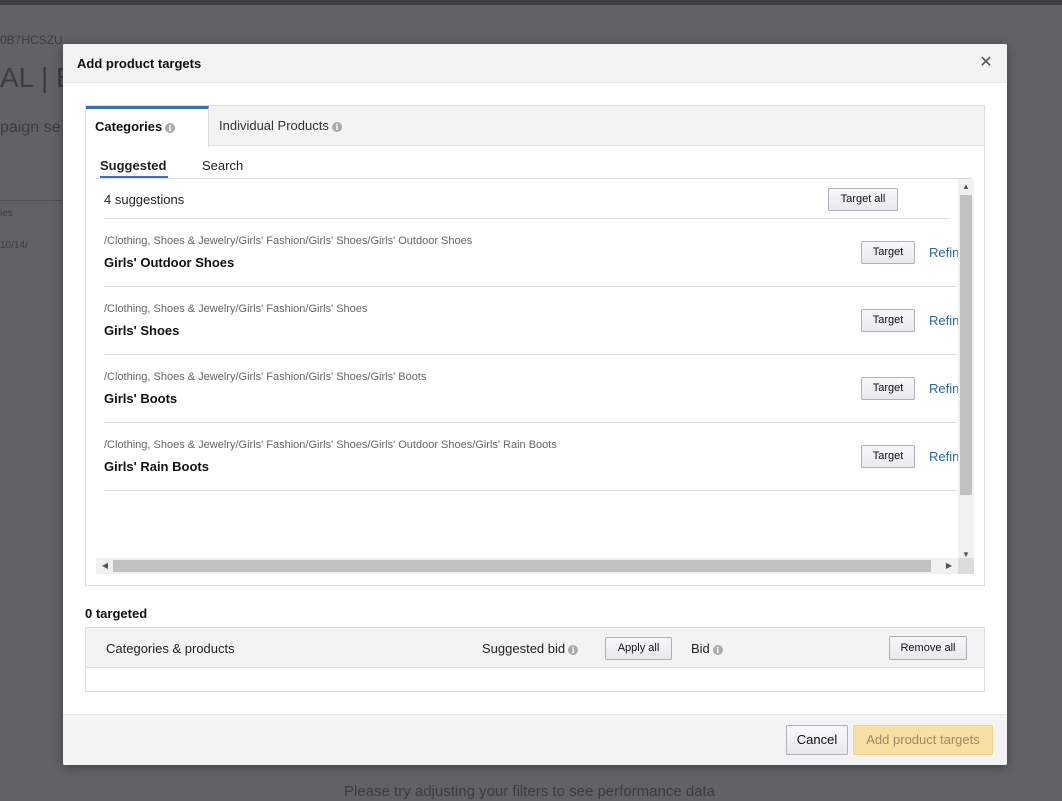  I want to click on horizontal-scrollbar-thumb, so click(522, 566).